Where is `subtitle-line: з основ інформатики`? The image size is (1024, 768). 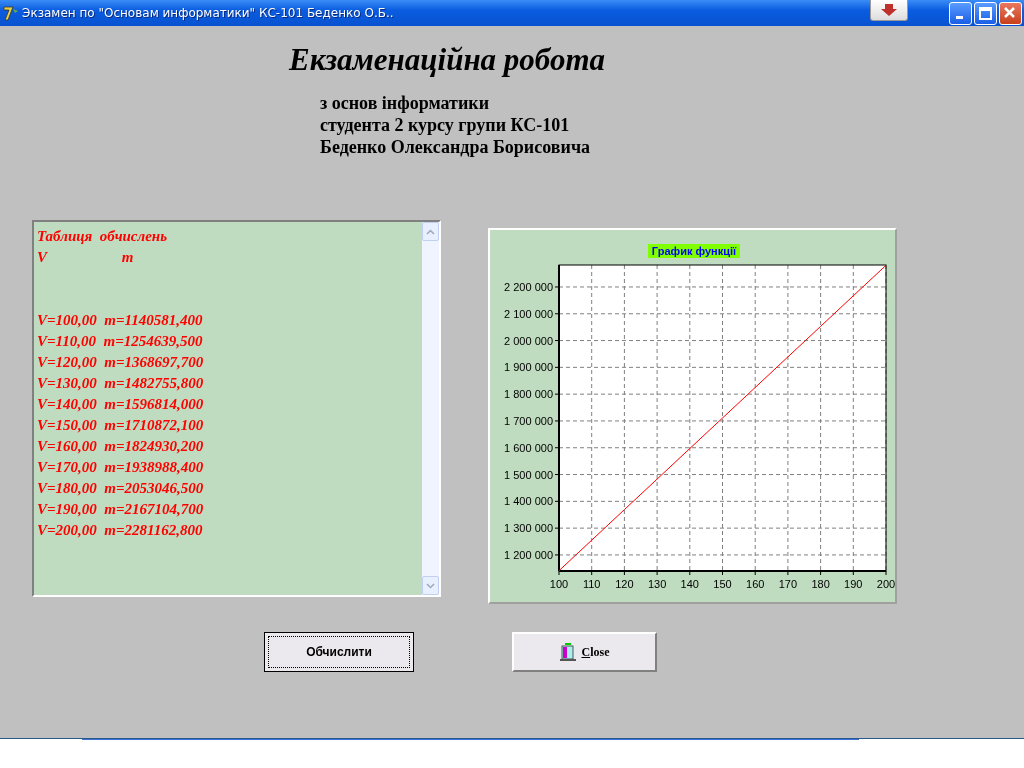
subtitle-line: з основ інформатики is located at coordinates (405, 103).